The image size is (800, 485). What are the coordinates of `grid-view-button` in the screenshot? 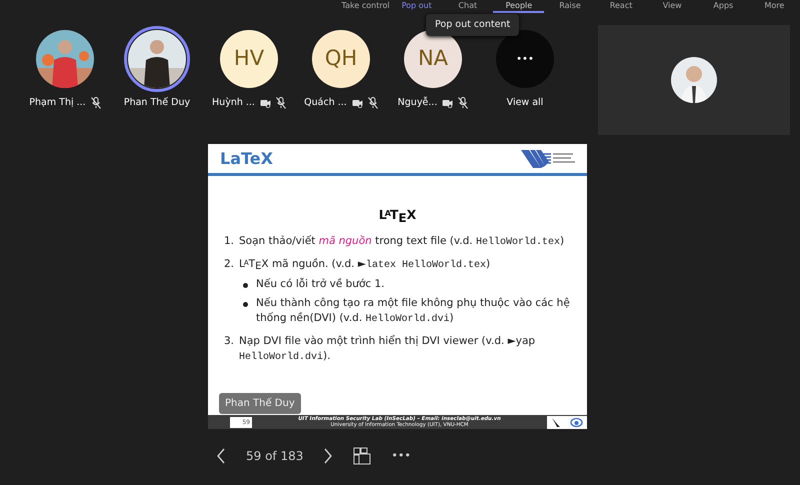 It's located at (362, 456).